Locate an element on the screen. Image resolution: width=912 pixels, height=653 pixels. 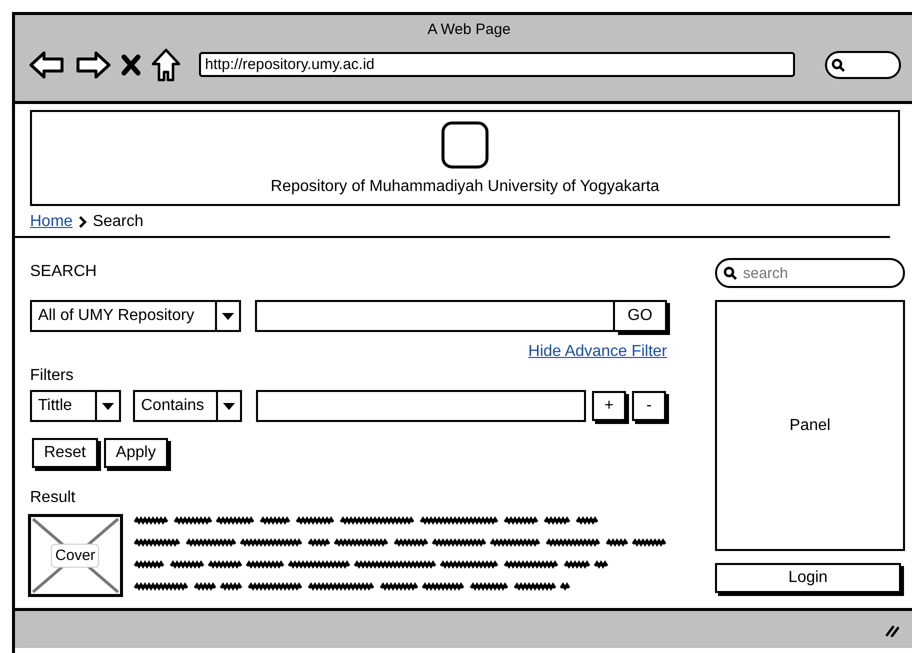
window-title: A Web Page is located at coordinates (469, 29).